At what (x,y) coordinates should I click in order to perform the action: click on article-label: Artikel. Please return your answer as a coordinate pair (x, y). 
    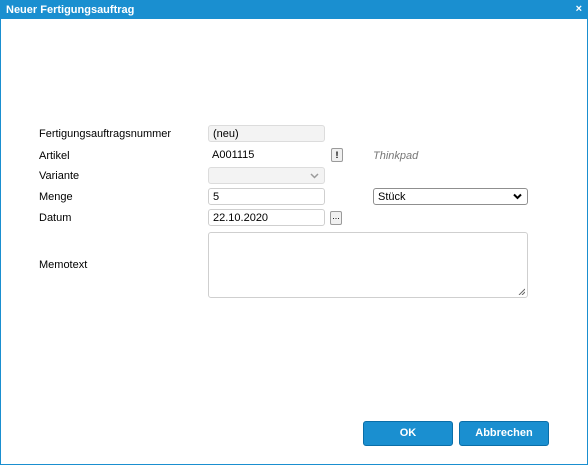
    Looking at the image, I should click on (54, 156).